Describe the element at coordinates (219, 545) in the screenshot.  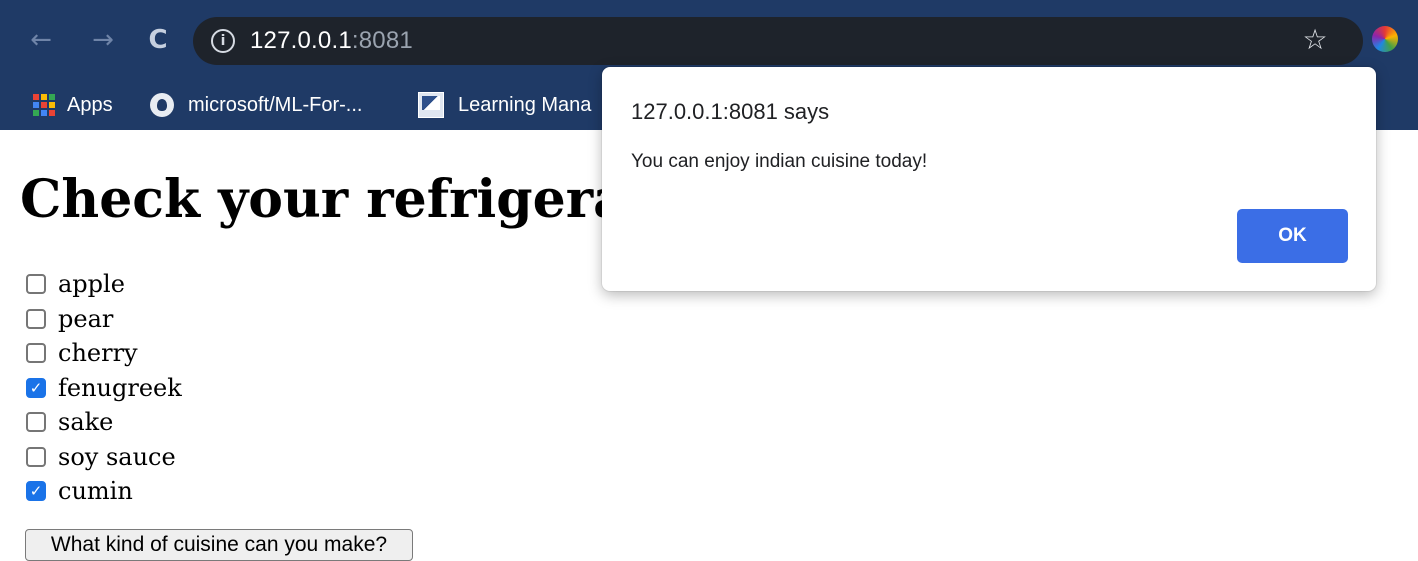
I see `cuisine-submit-button: What kind of cuisine can you make?` at that location.